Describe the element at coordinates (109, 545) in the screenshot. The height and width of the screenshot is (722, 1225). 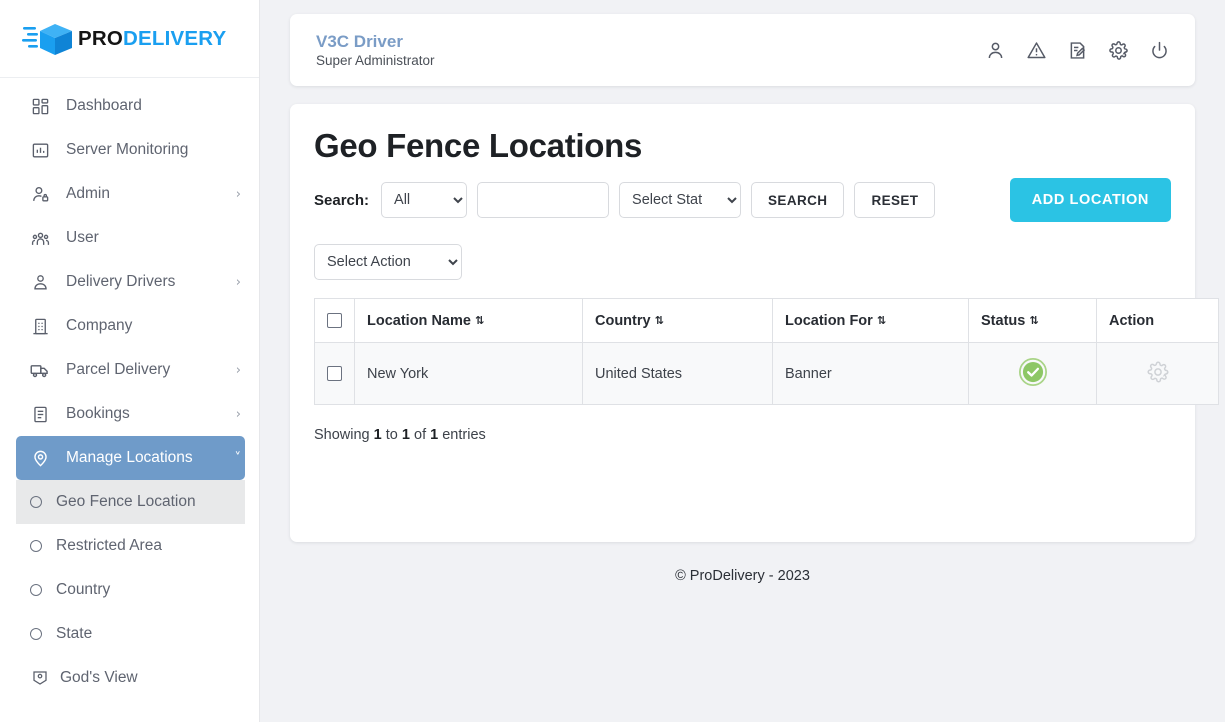
I see `sidebar-subitem-label: Restricted Area` at that location.